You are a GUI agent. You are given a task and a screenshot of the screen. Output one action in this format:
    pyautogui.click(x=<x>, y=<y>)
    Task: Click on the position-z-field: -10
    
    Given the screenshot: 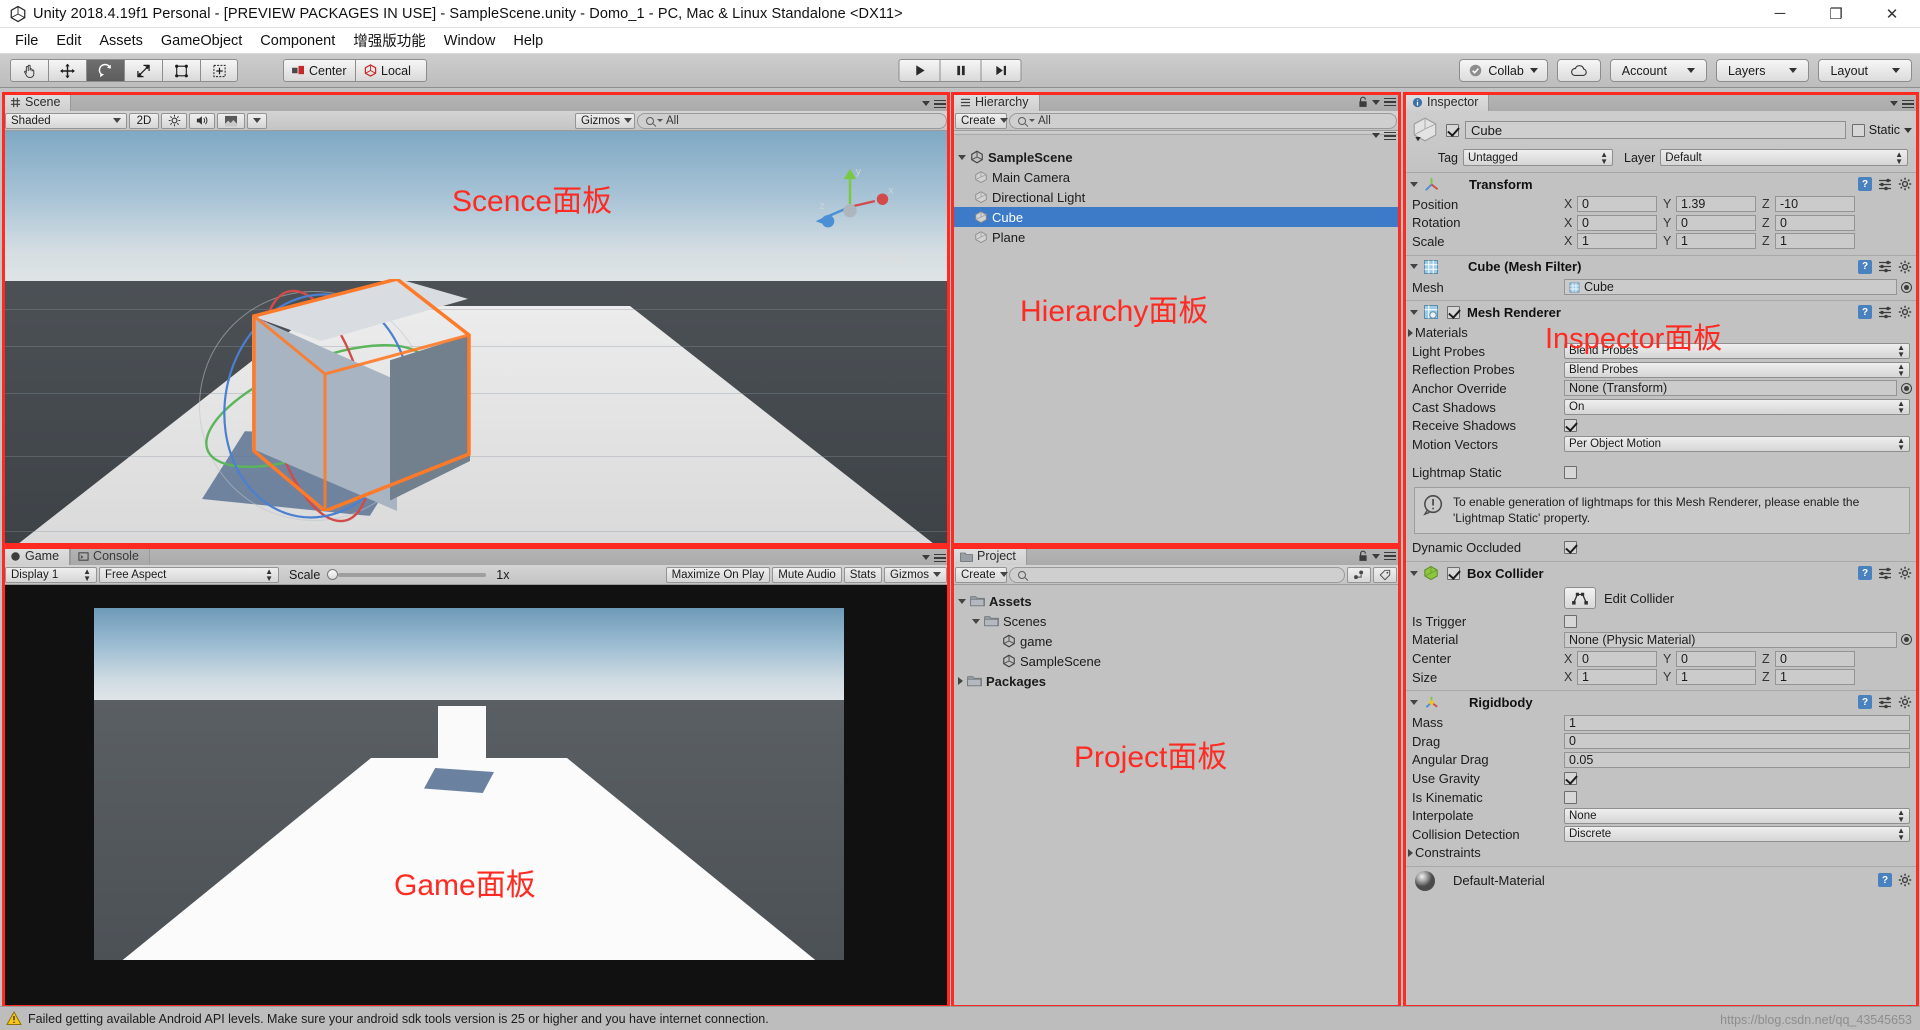 What is the action you would take?
    pyautogui.click(x=1815, y=204)
    